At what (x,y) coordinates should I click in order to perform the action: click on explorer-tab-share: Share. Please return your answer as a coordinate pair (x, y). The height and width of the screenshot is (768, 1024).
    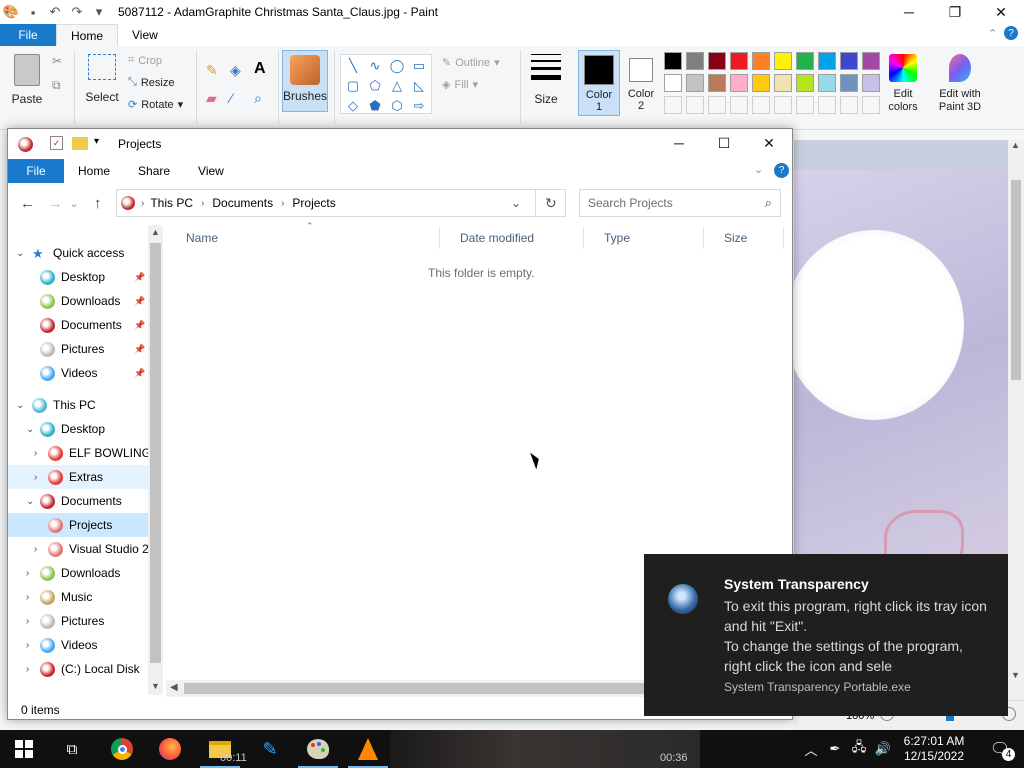
    Looking at the image, I should click on (154, 171).